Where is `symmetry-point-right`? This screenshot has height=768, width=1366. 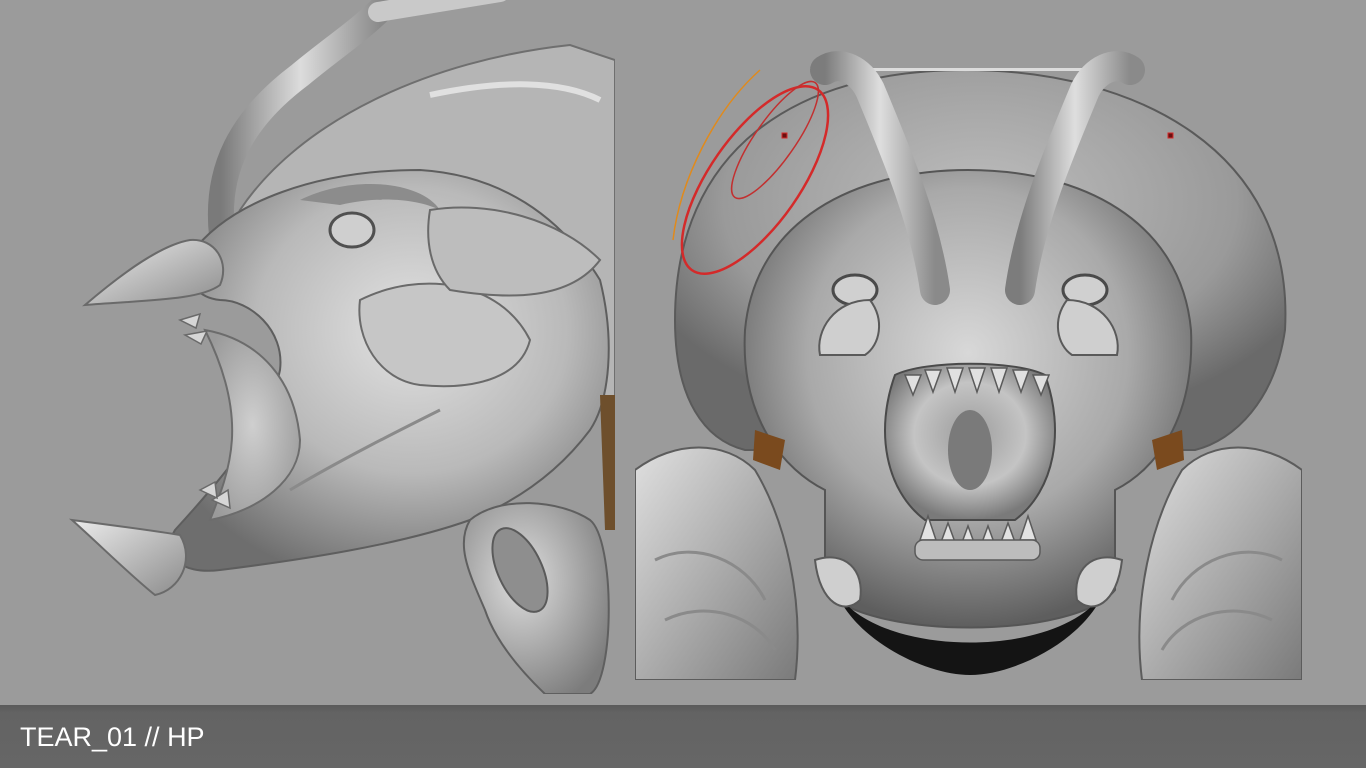 symmetry-point-right is located at coordinates (1170, 135).